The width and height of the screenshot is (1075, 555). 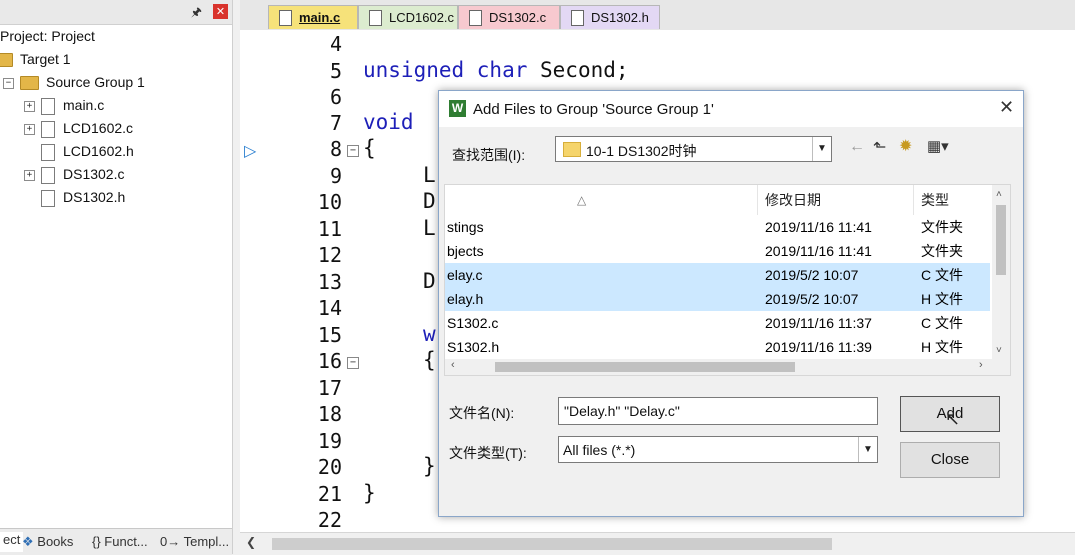 What do you see at coordinates (98, 128) in the screenshot?
I see `tree-file-label: LCD1602.c` at bounding box center [98, 128].